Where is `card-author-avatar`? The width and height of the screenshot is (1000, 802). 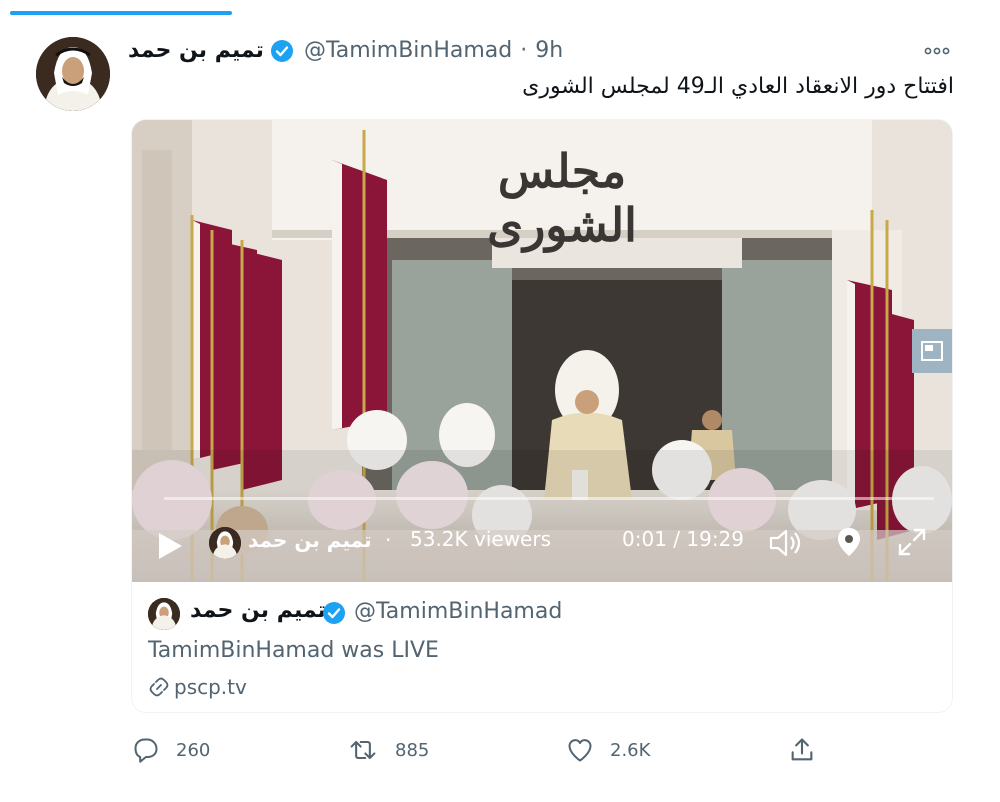 card-author-avatar is located at coordinates (164, 614).